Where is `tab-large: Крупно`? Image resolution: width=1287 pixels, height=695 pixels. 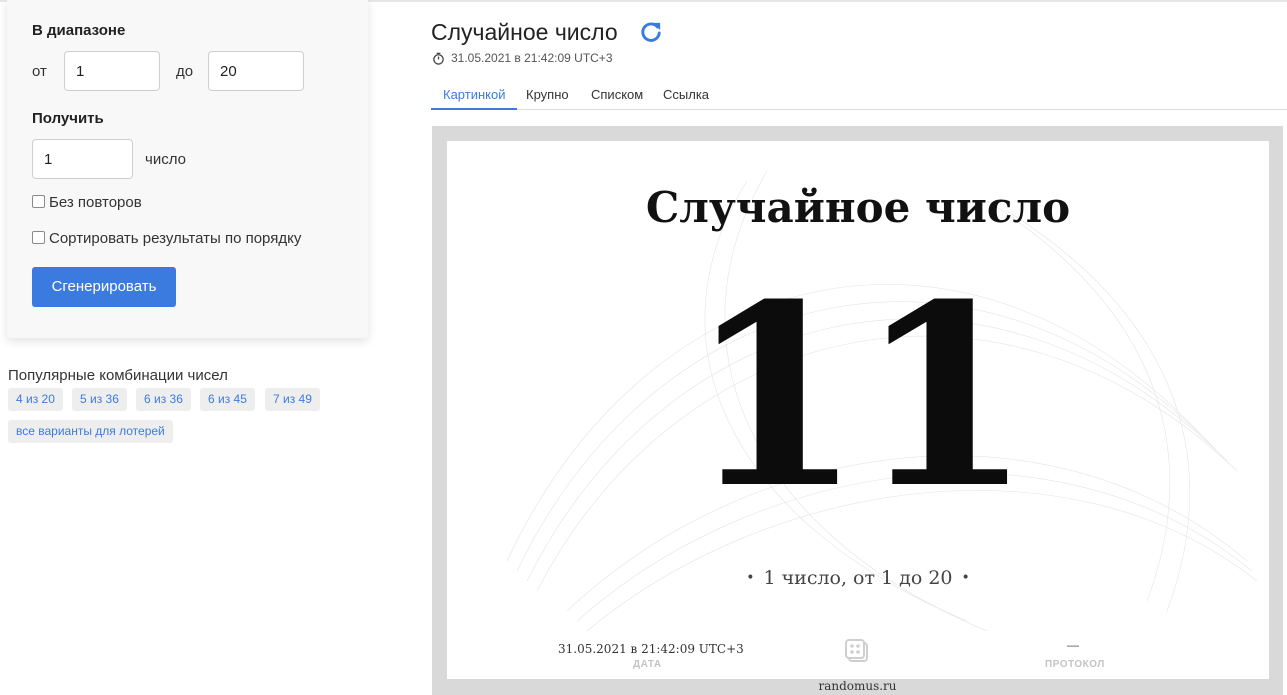 tab-large: Крупно is located at coordinates (547, 96).